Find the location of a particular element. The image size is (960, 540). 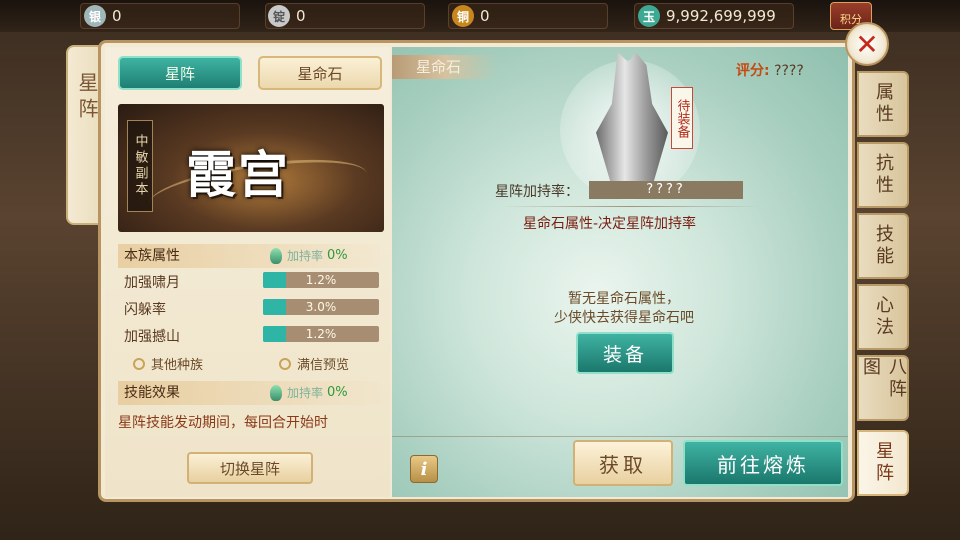

max-preview-label: 满信预览 is located at coordinates (323, 365).